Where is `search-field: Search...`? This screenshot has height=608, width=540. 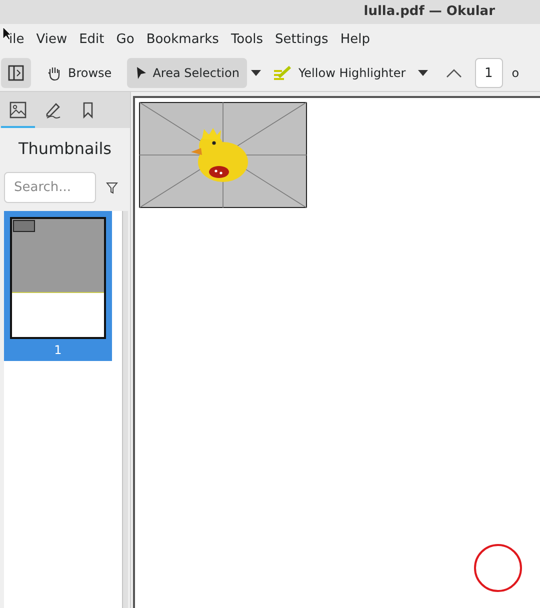
search-field: Search... is located at coordinates (50, 187).